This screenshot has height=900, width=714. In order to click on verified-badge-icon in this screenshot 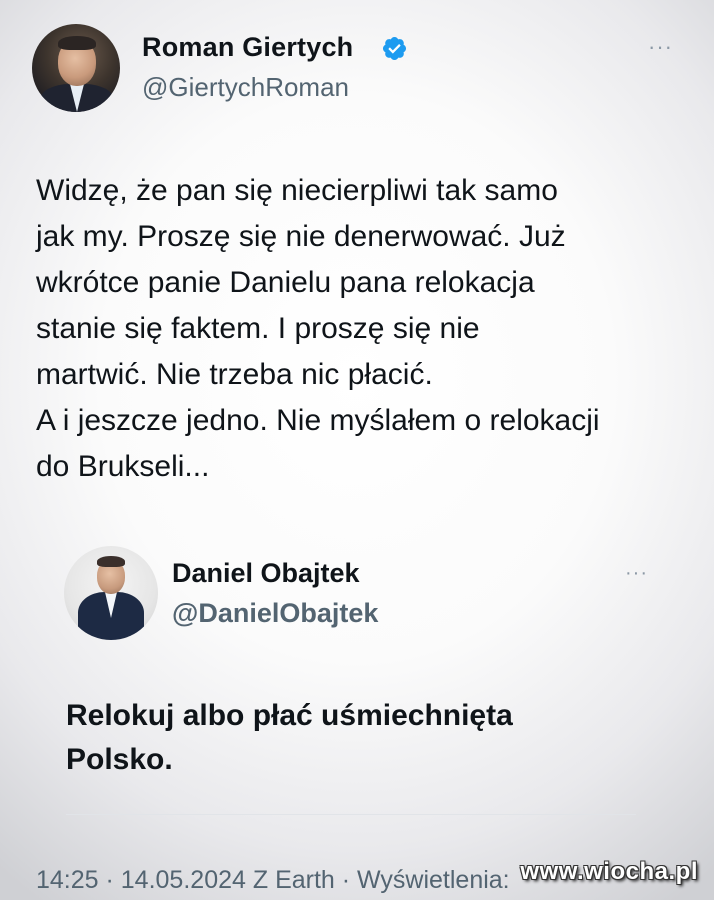, I will do `click(394, 48)`.